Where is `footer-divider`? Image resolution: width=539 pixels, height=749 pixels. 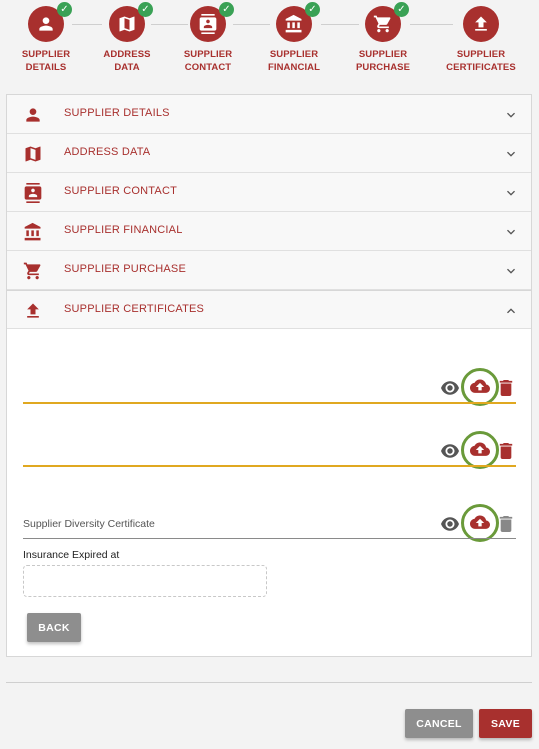
footer-divider is located at coordinates (269, 682).